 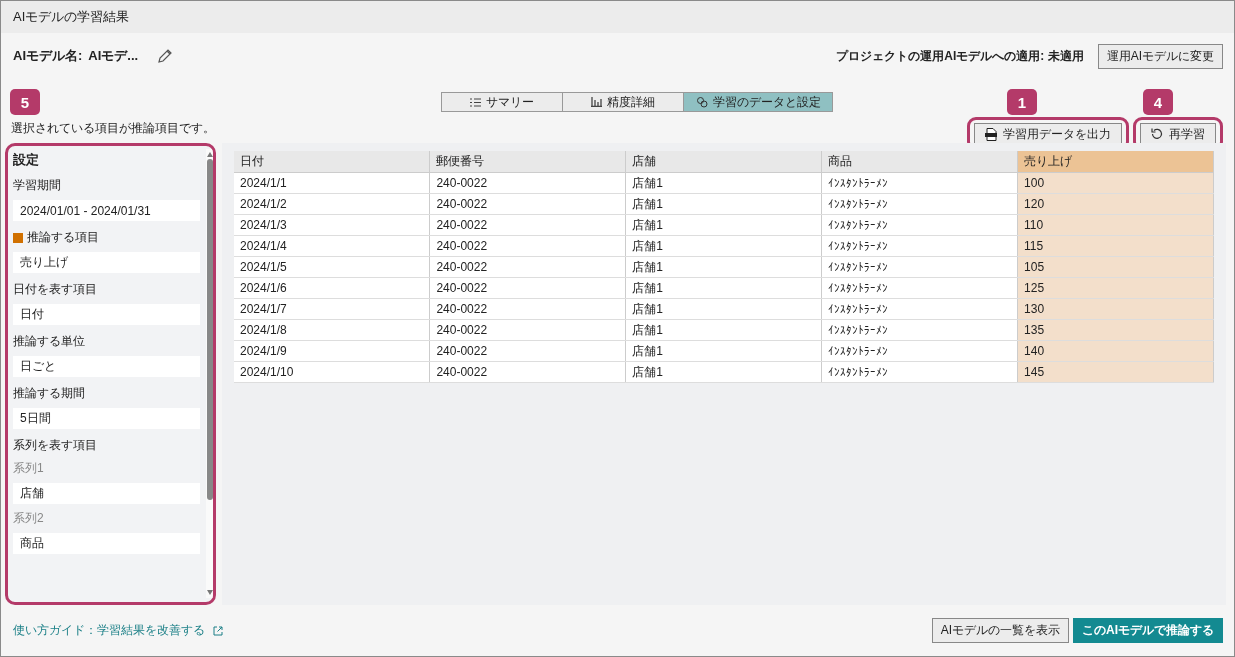 I want to click on tab: 学習のデータと設定, so click(x=758, y=102).